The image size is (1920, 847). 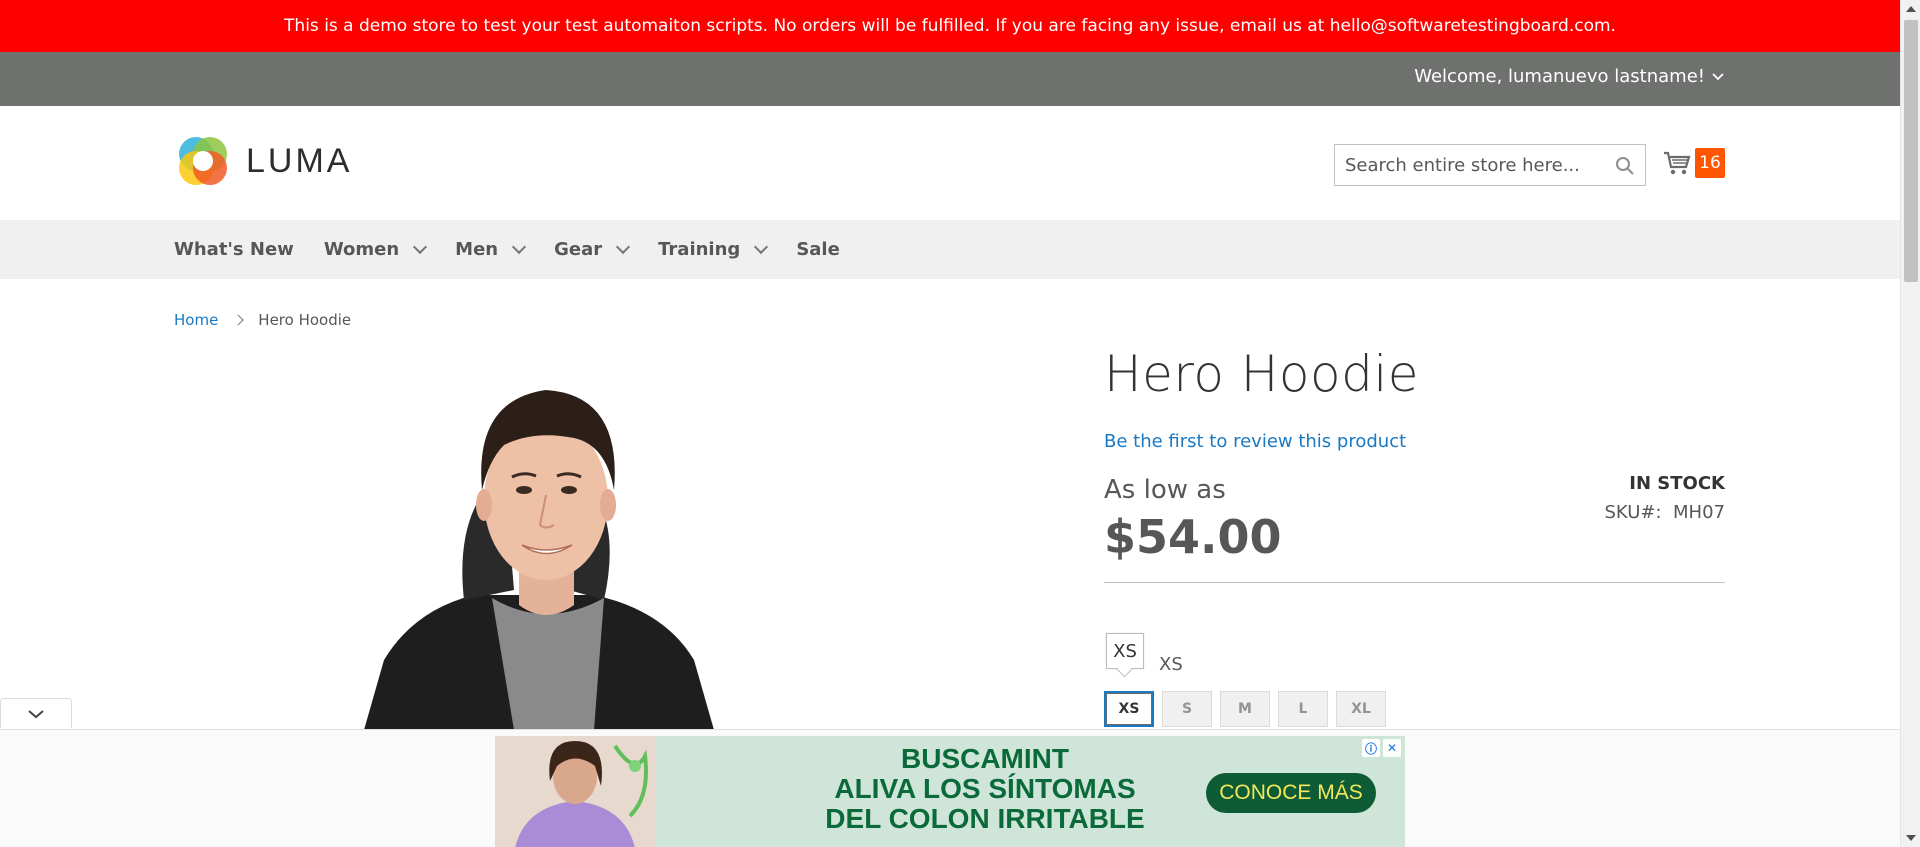 What do you see at coordinates (1633, 512) in the screenshot?
I see `sku-label: SKU#:` at bounding box center [1633, 512].